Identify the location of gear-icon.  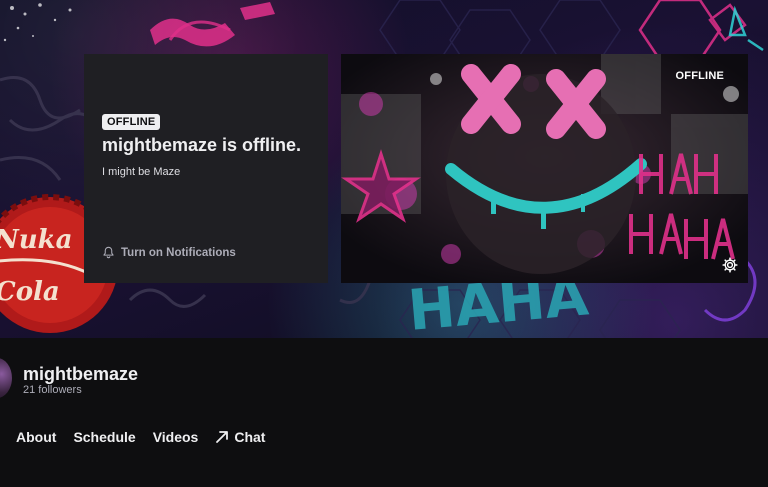
(730, 265).